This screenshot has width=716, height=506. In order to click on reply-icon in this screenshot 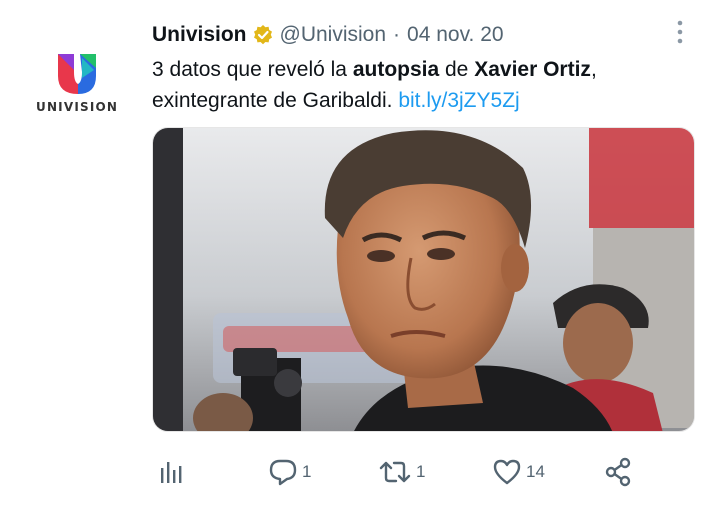, I will do `click(283, 472)`.